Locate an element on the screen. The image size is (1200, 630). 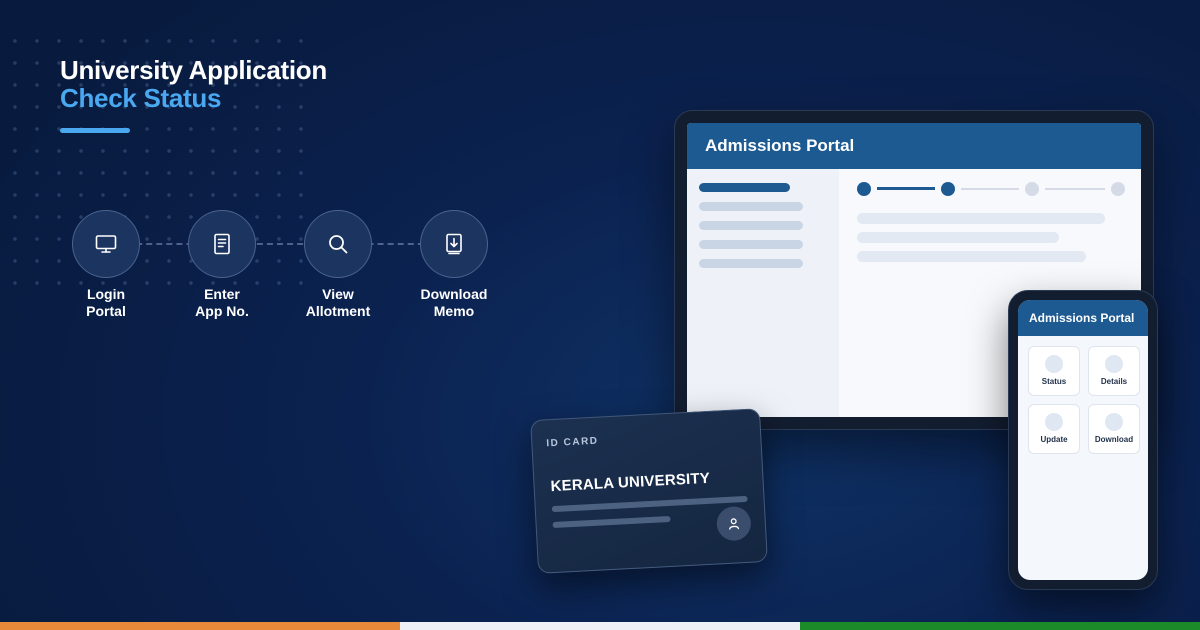
tile-details: Details is located at coordinates (1114, 371).